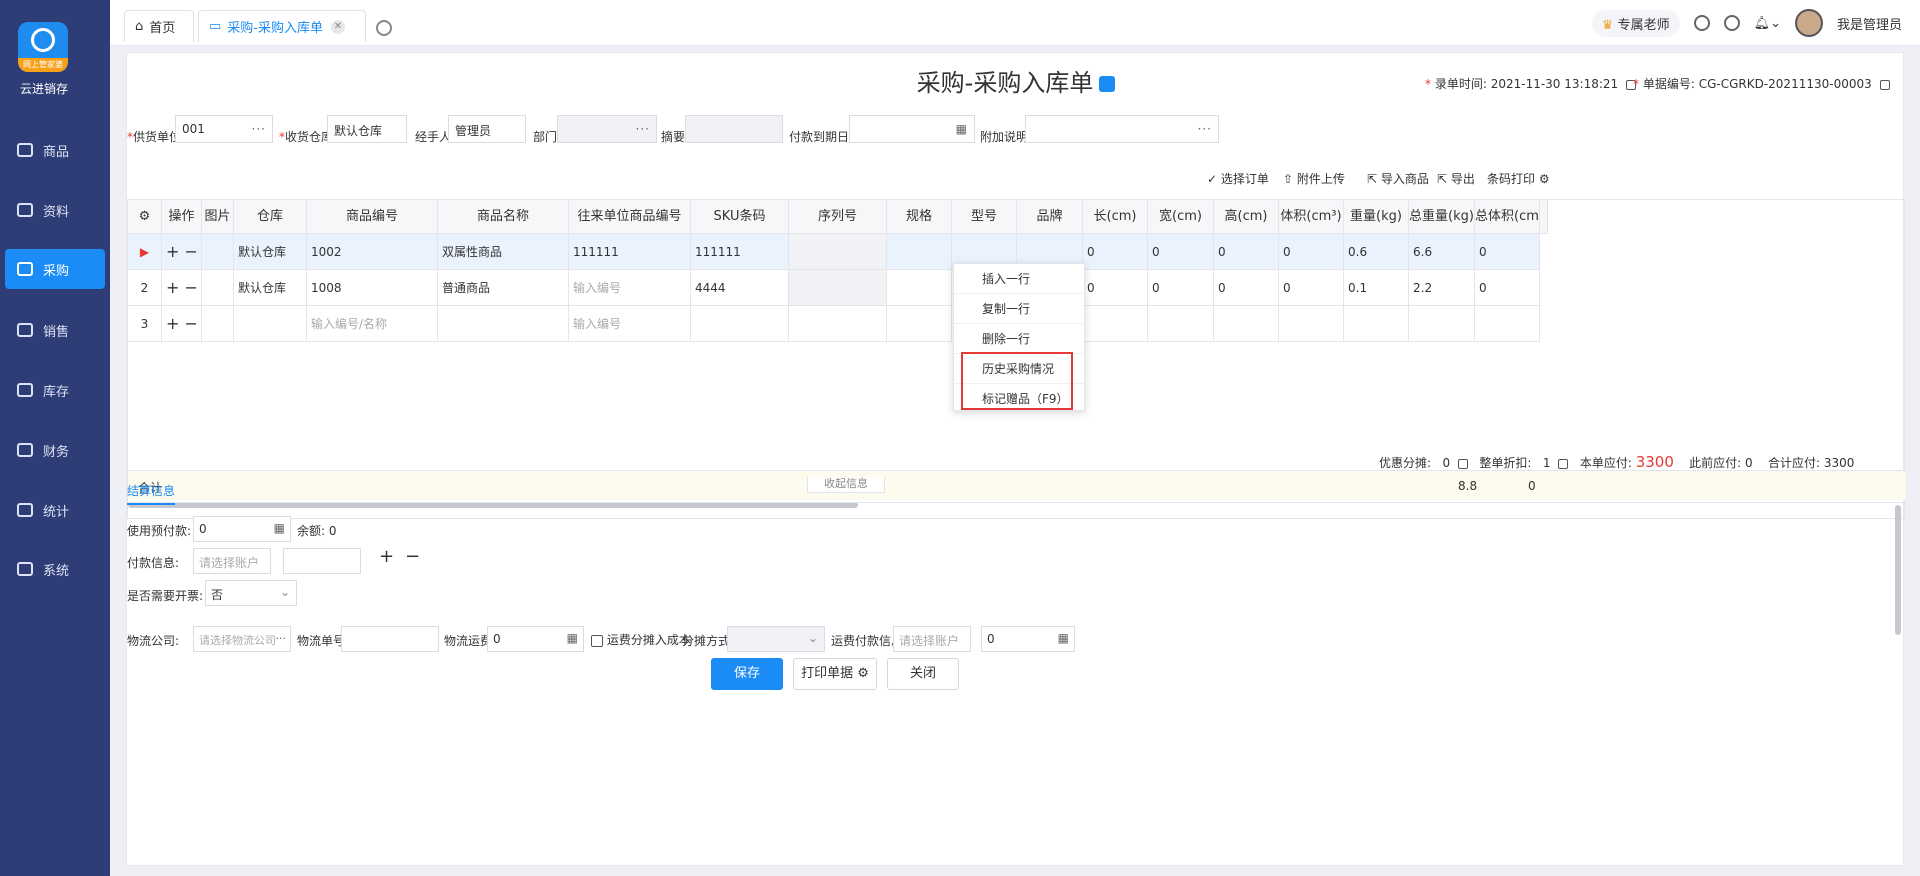 The height and width of the screenshot is (876, 1920). I want to click on close-button: 关闭, so click(923, 674).